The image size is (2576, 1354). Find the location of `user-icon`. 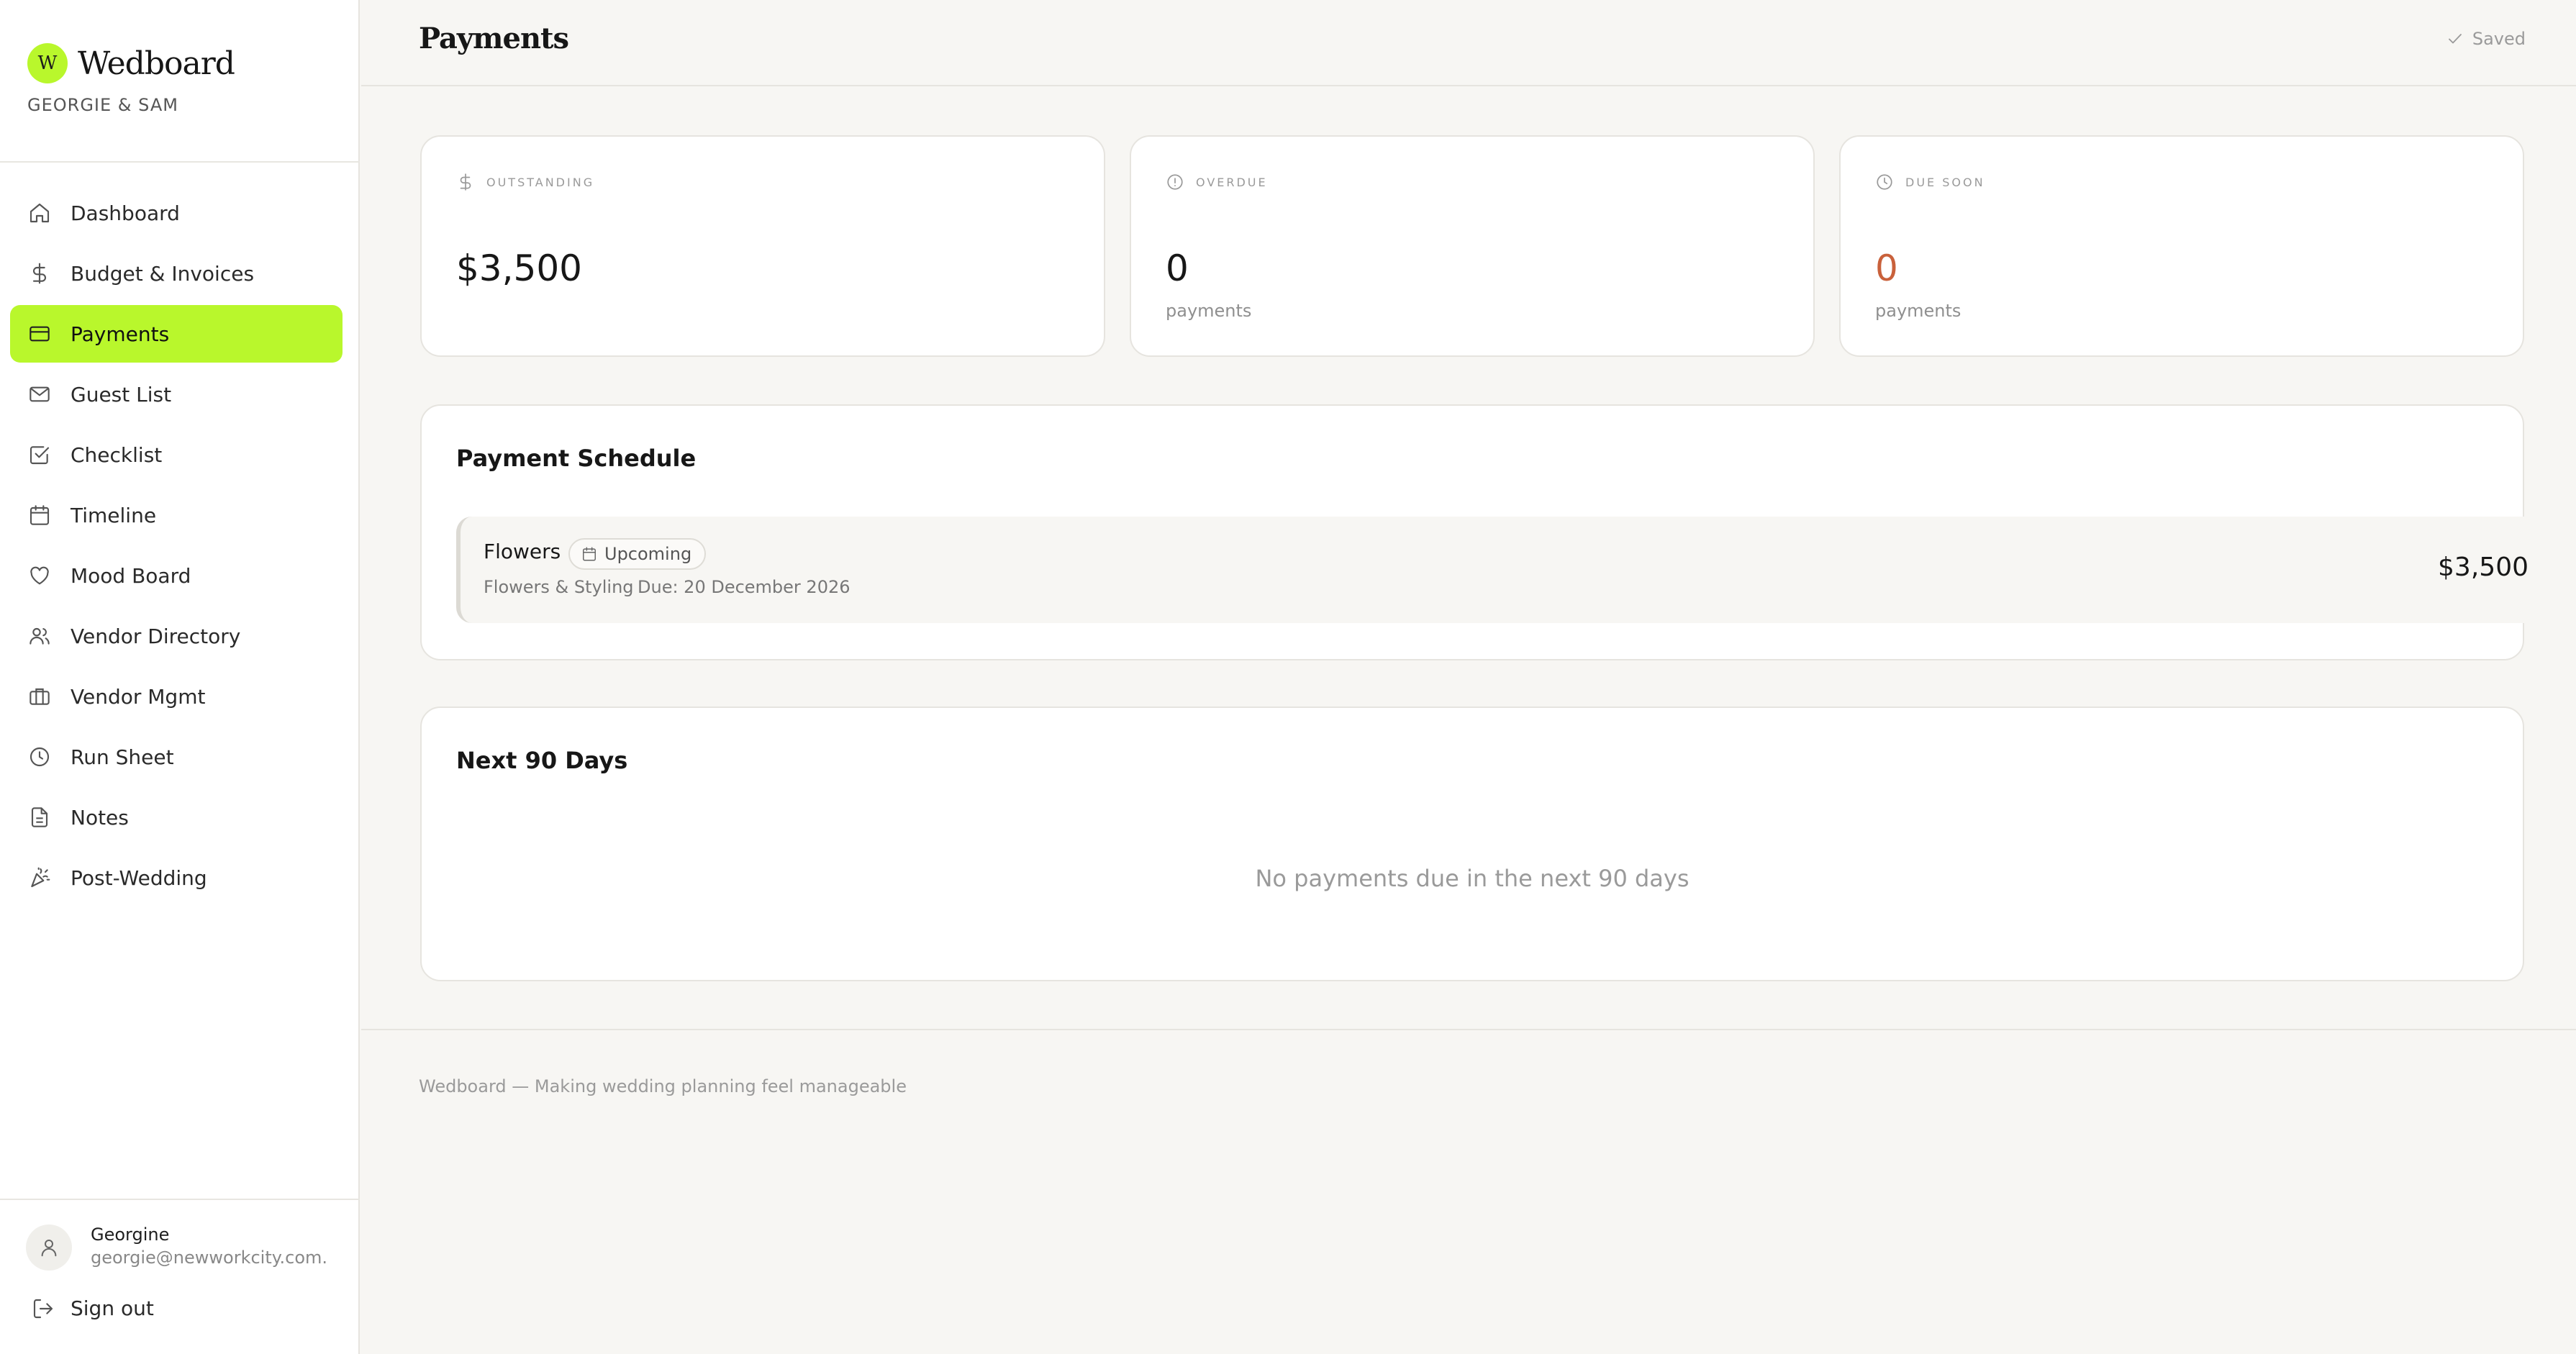

user-icon is located at coordinates (49, 1248).